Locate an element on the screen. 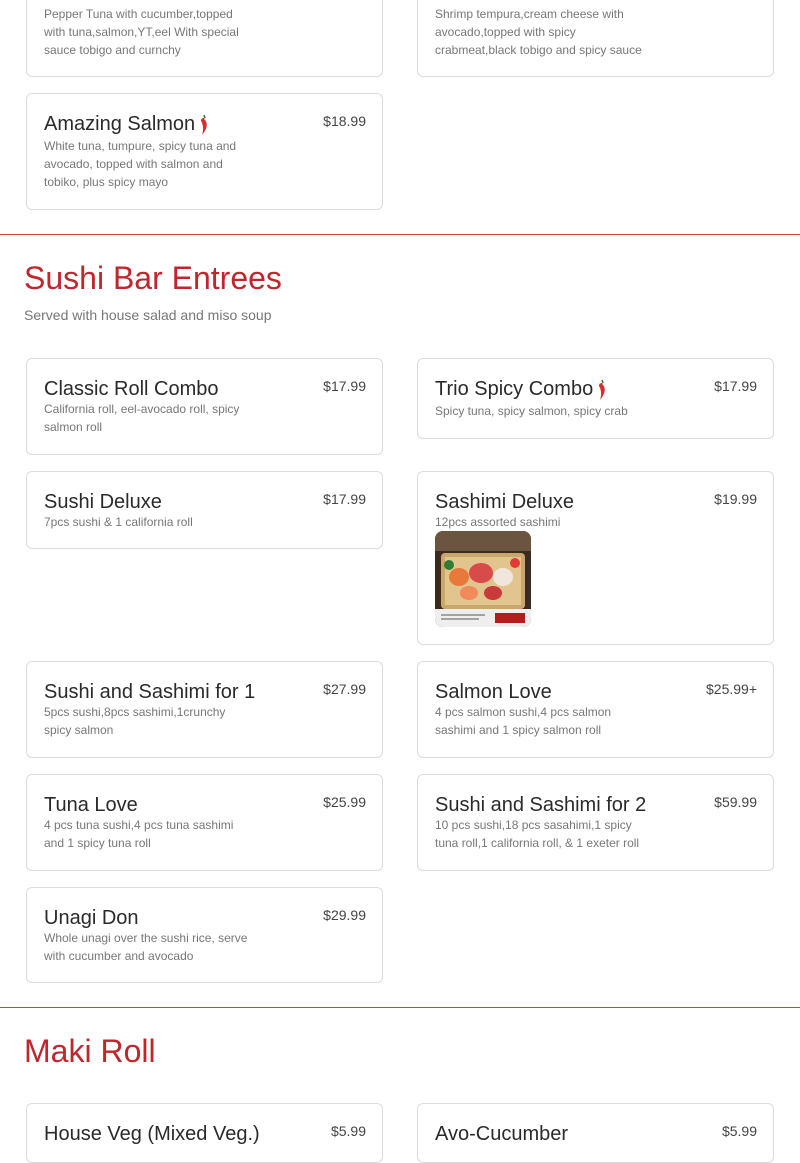 This screenshot has height=1163, width=800. item-name: Sashimi Deluxe is located at coordinates (504, 502).